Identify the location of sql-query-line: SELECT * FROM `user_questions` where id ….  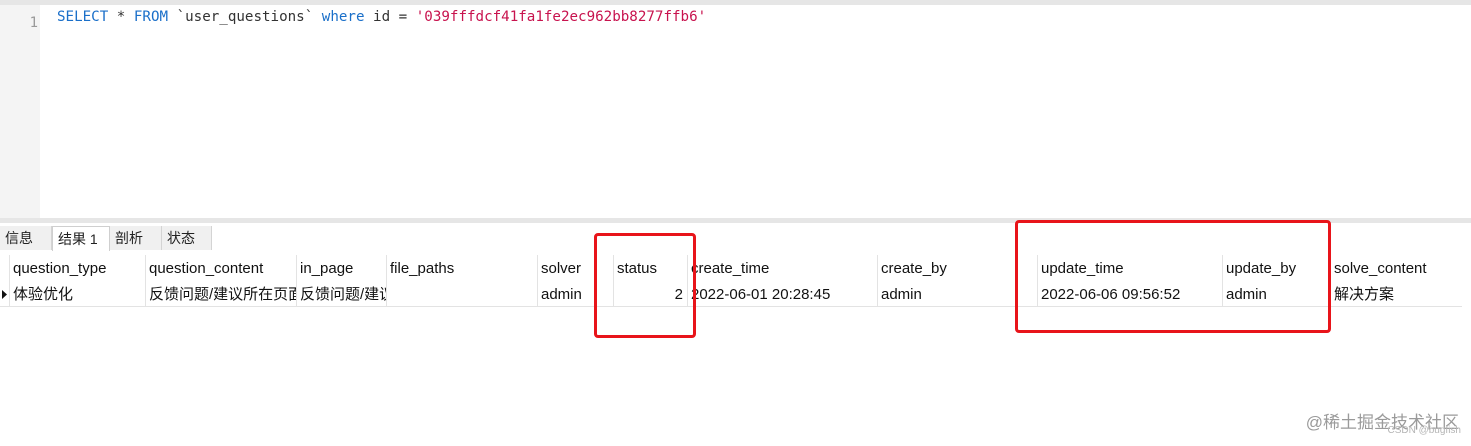
(381, 17).